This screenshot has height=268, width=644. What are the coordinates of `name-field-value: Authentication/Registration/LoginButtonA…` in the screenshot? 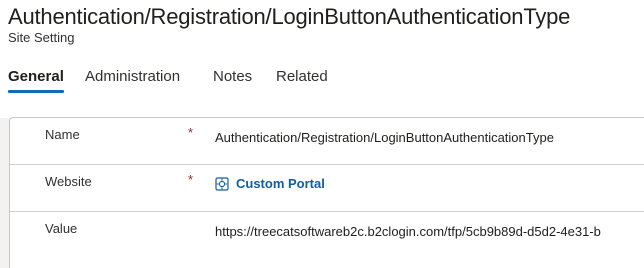 It's located at (384, 137).